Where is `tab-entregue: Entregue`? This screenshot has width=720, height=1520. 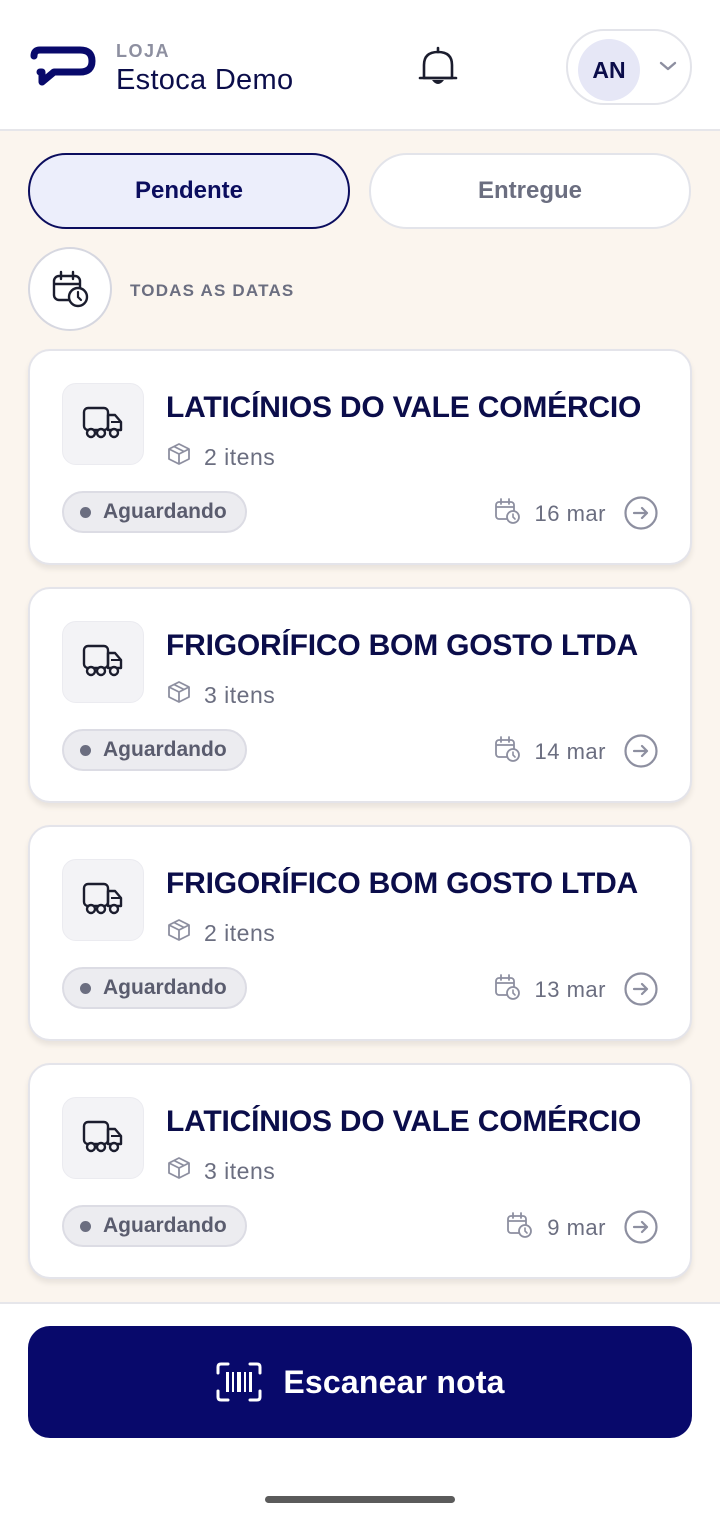
tab-entregue: Entregue is located at coordinates (530, 191).